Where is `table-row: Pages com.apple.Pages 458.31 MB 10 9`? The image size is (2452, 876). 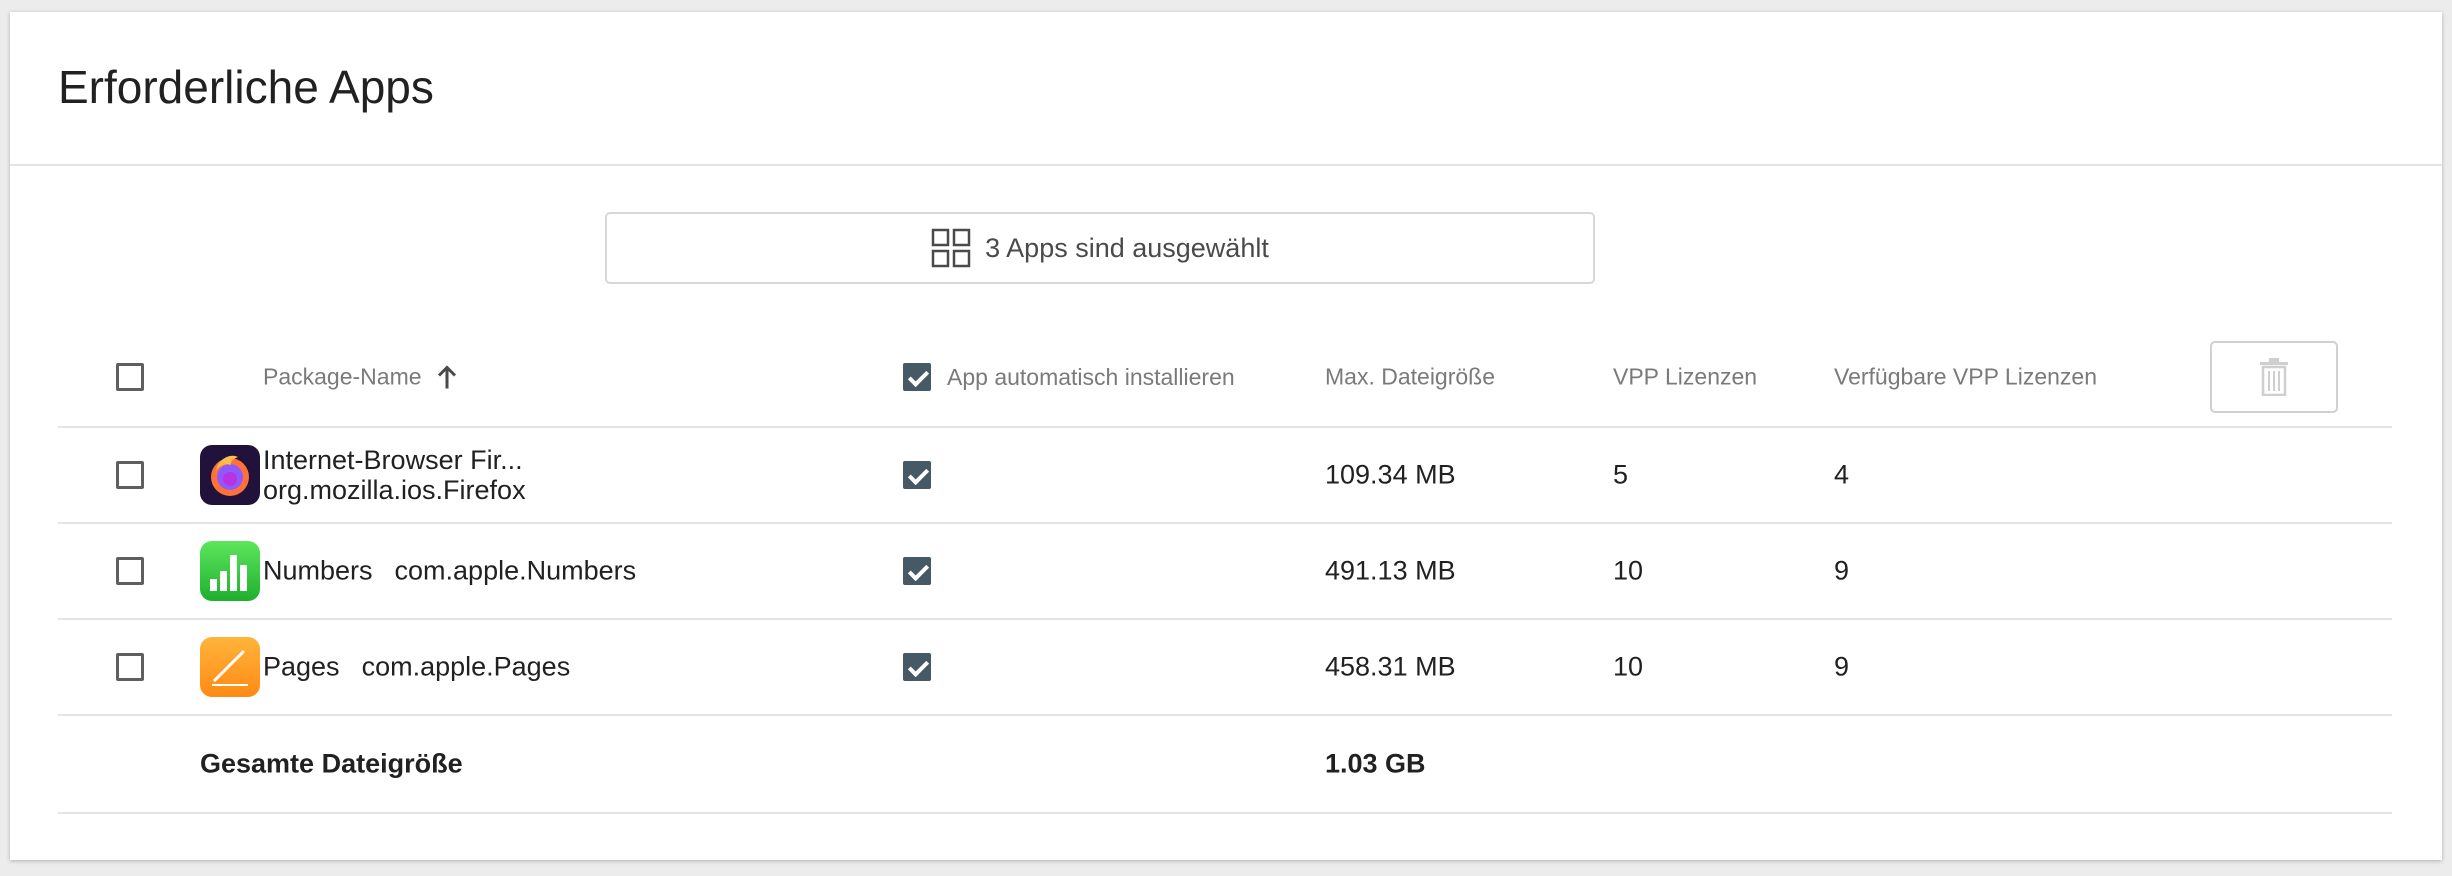
table-row: Pages com.apple.Pages 458.31 MB 10 9 is located at coordinates (1225, 668).